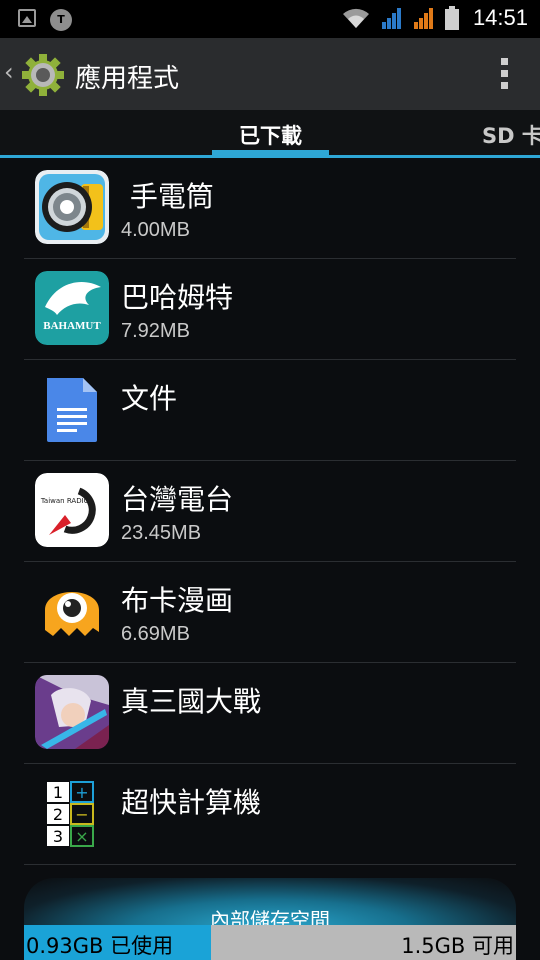  Describe the element at coordinates (511, 135) in the screenshot. I see `tab-sd-card: SD 卡` at that location.